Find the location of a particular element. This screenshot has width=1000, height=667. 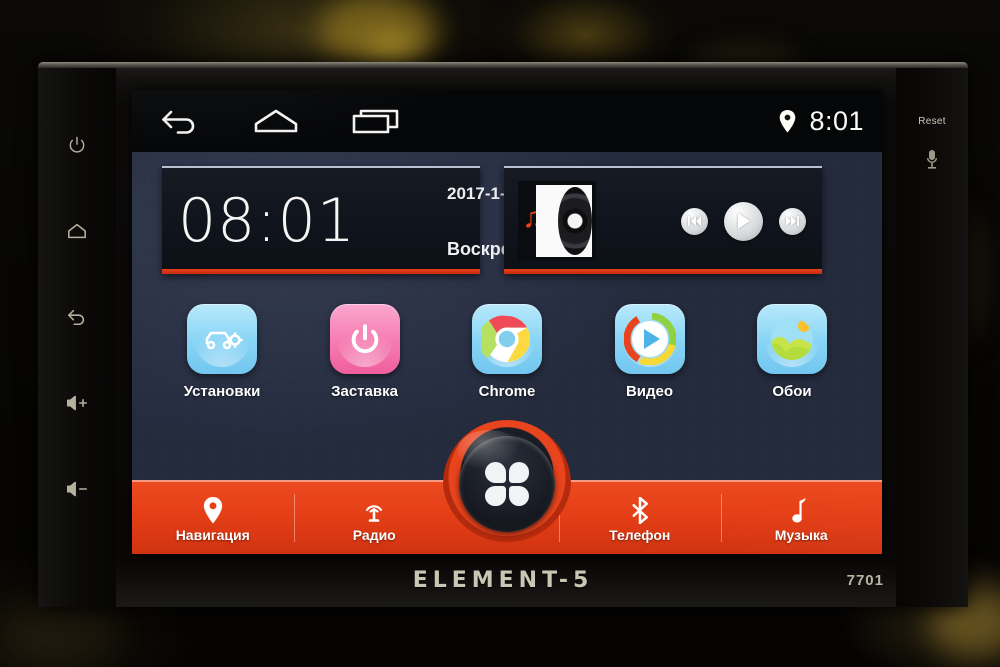

app-settings: Установки is located at coordinates (222, 352).